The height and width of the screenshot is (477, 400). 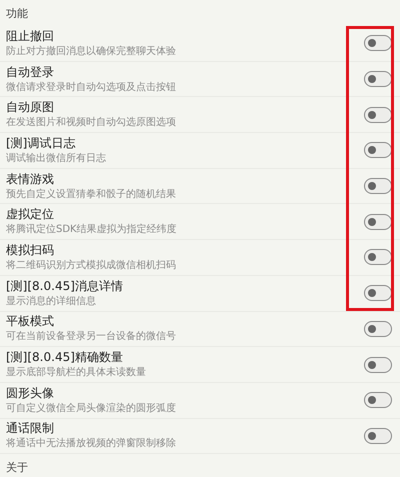 I want to click on setting-title: 阻止撤回, so click(x=30, y=36).